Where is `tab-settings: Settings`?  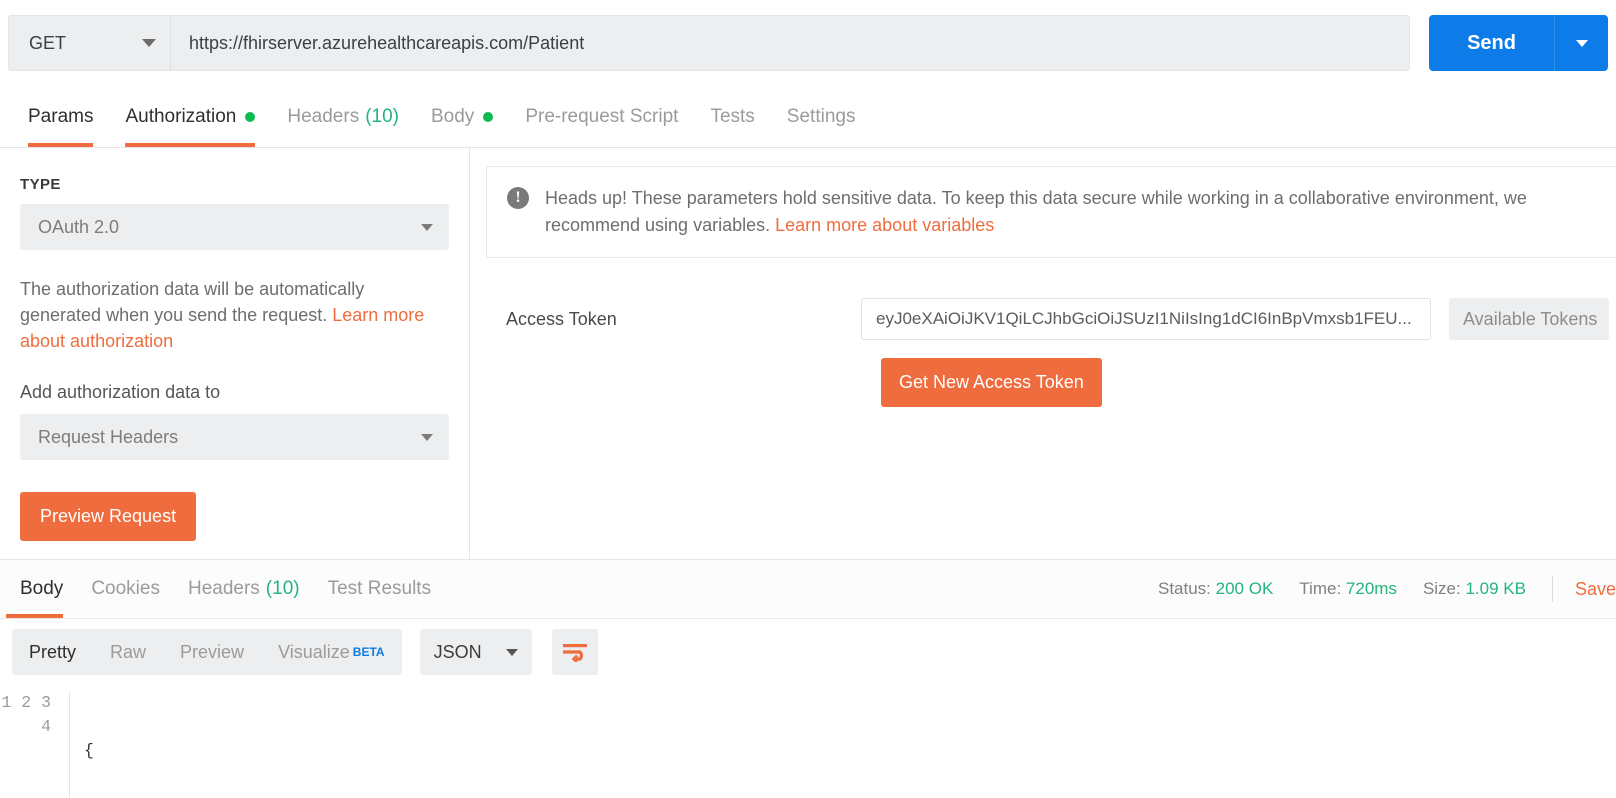
tab-settings: Settings is located at coordinates (821, 116).